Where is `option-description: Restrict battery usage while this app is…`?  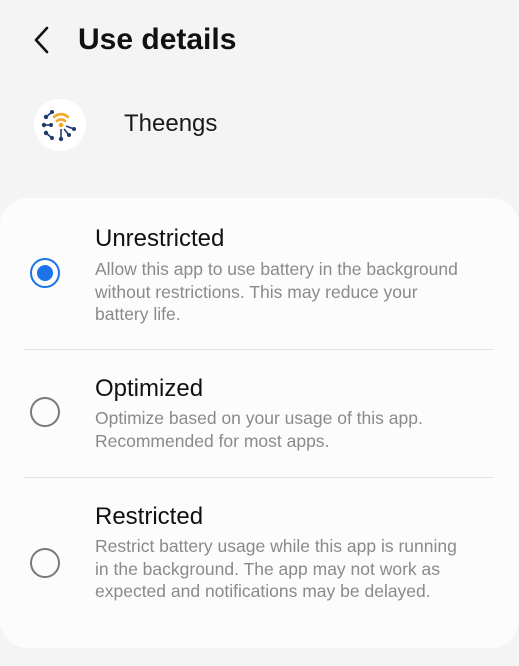
option-description: Restrict battery usage while this app is… is located at coordinates (276, 568).